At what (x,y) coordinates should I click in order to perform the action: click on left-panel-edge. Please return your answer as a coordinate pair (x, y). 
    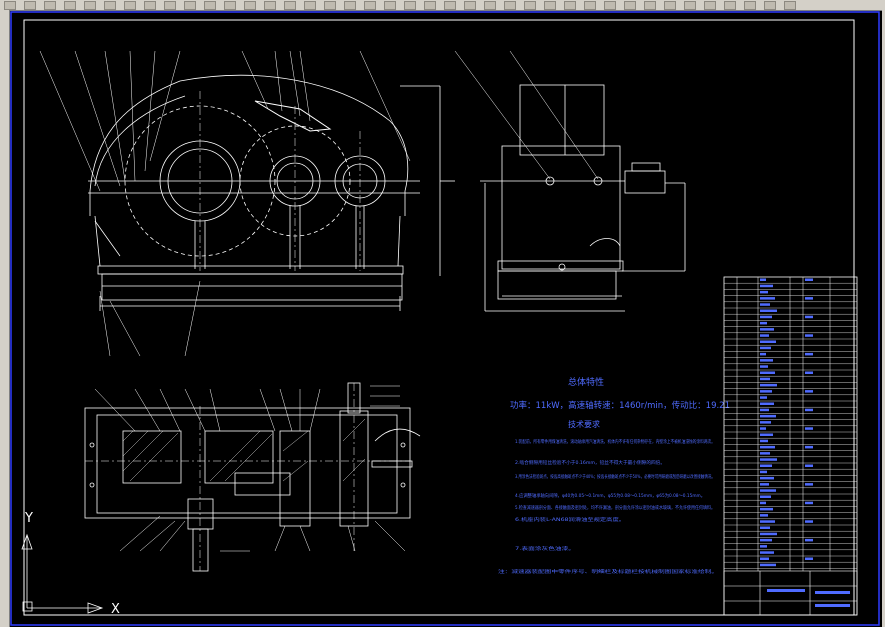
    Looking at the image, I should click on (5, 318).